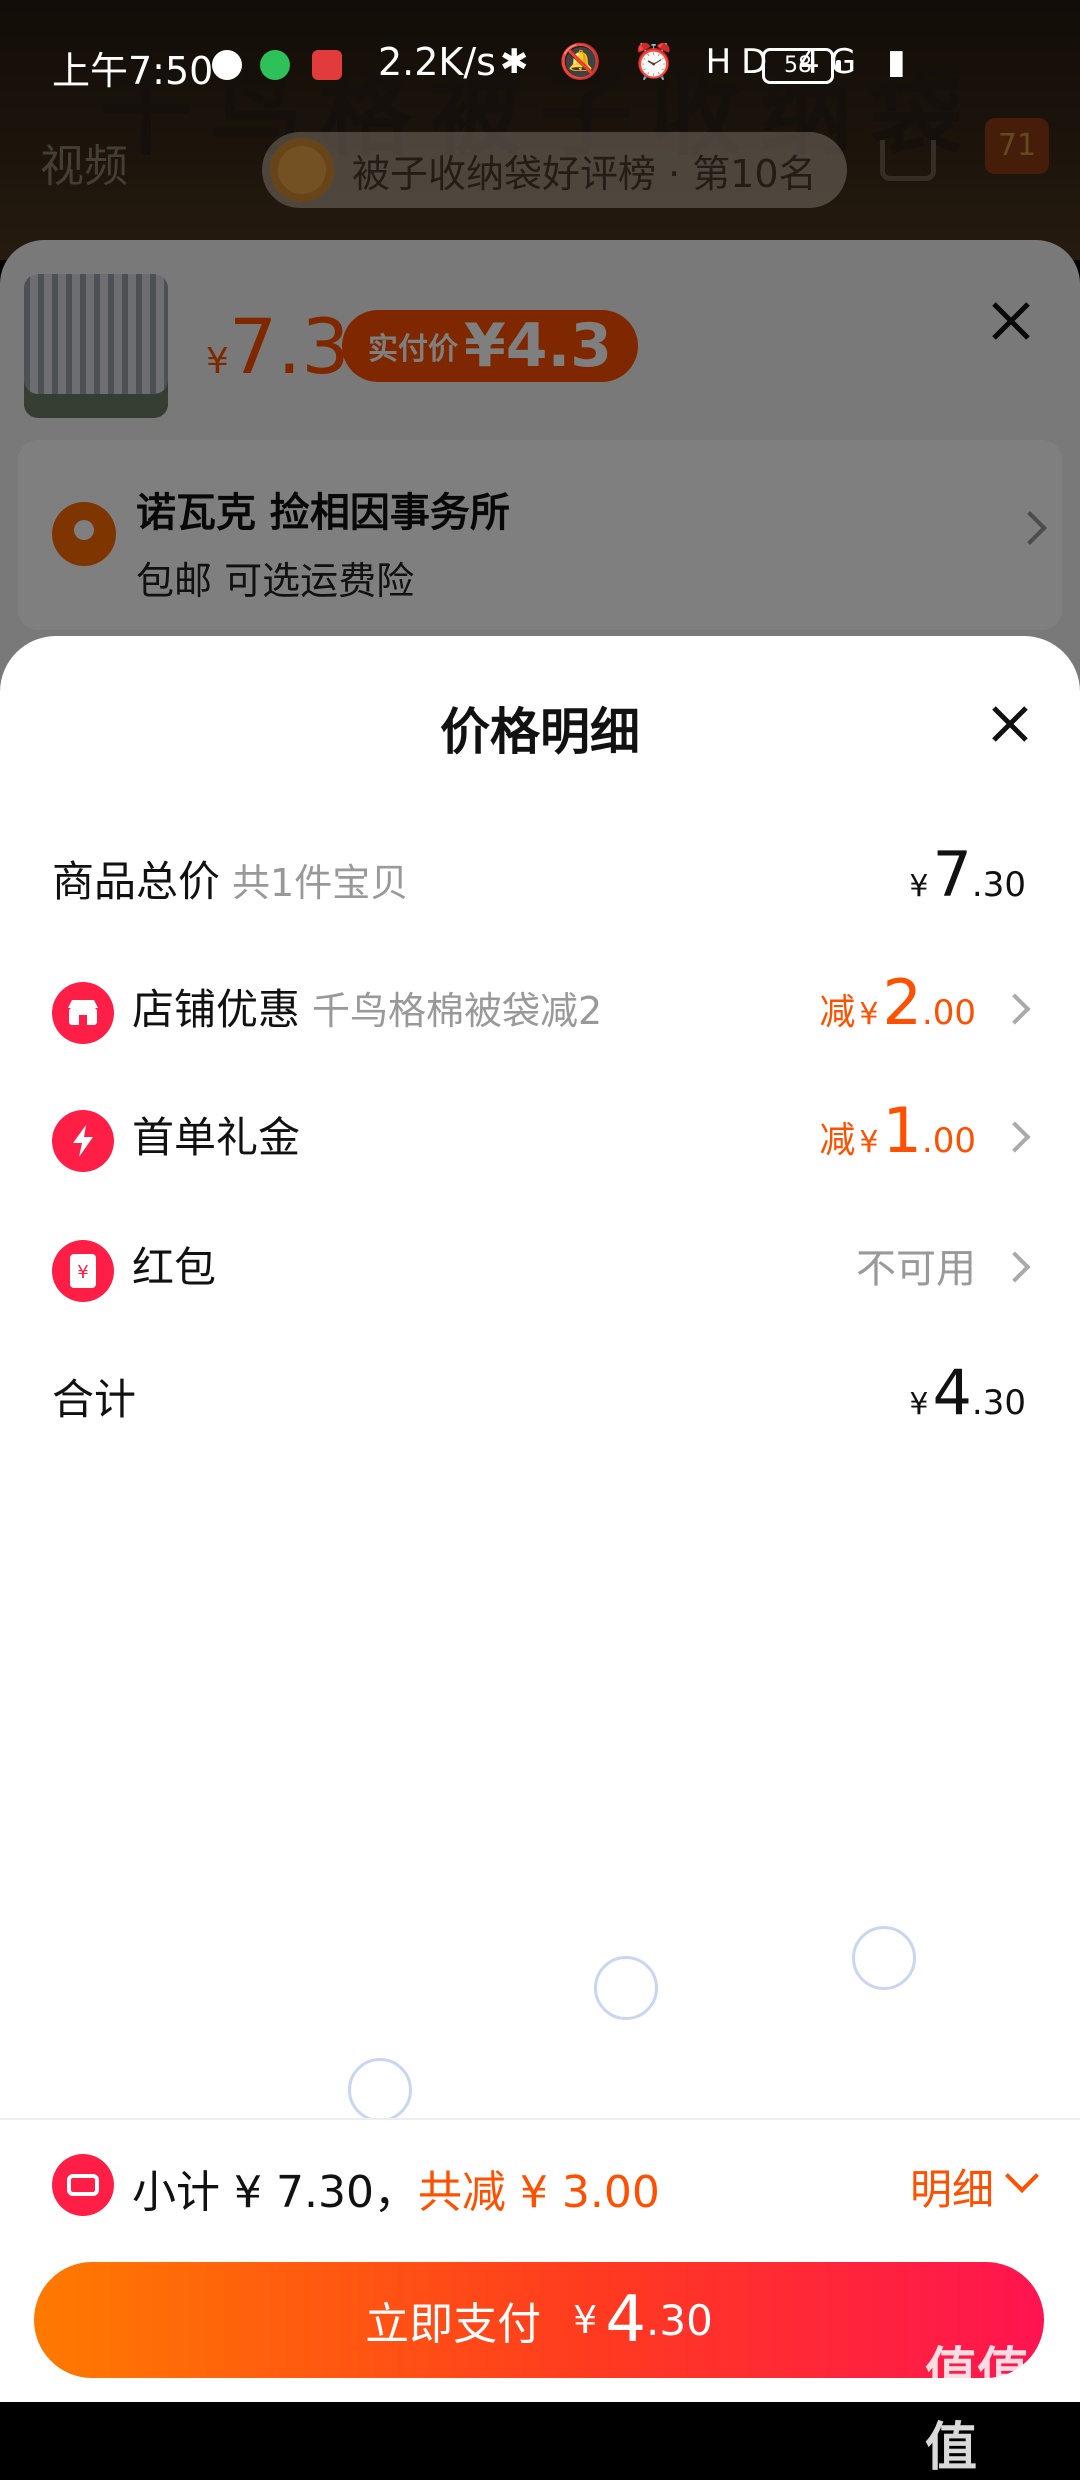  I want to click on pay-now-button: 立即支付 ¥4.30, so click(539, 2320).